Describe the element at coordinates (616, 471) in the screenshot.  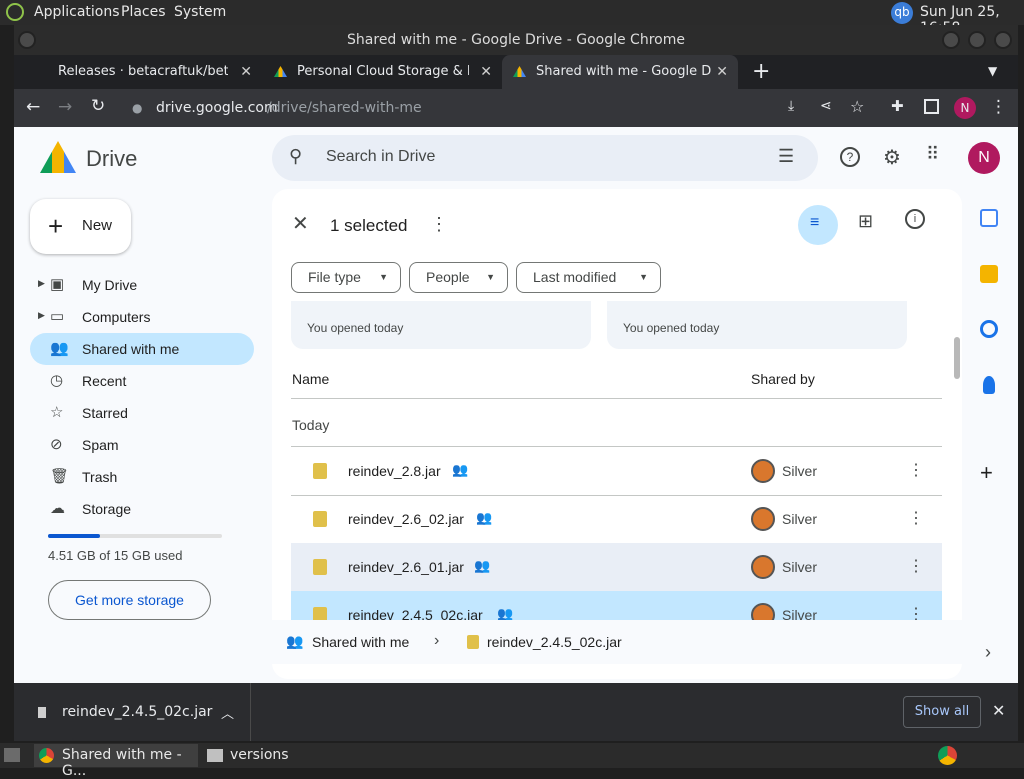
I see `table-row: reindev_2.8.jar 👥 Silver ⋮` at that location.